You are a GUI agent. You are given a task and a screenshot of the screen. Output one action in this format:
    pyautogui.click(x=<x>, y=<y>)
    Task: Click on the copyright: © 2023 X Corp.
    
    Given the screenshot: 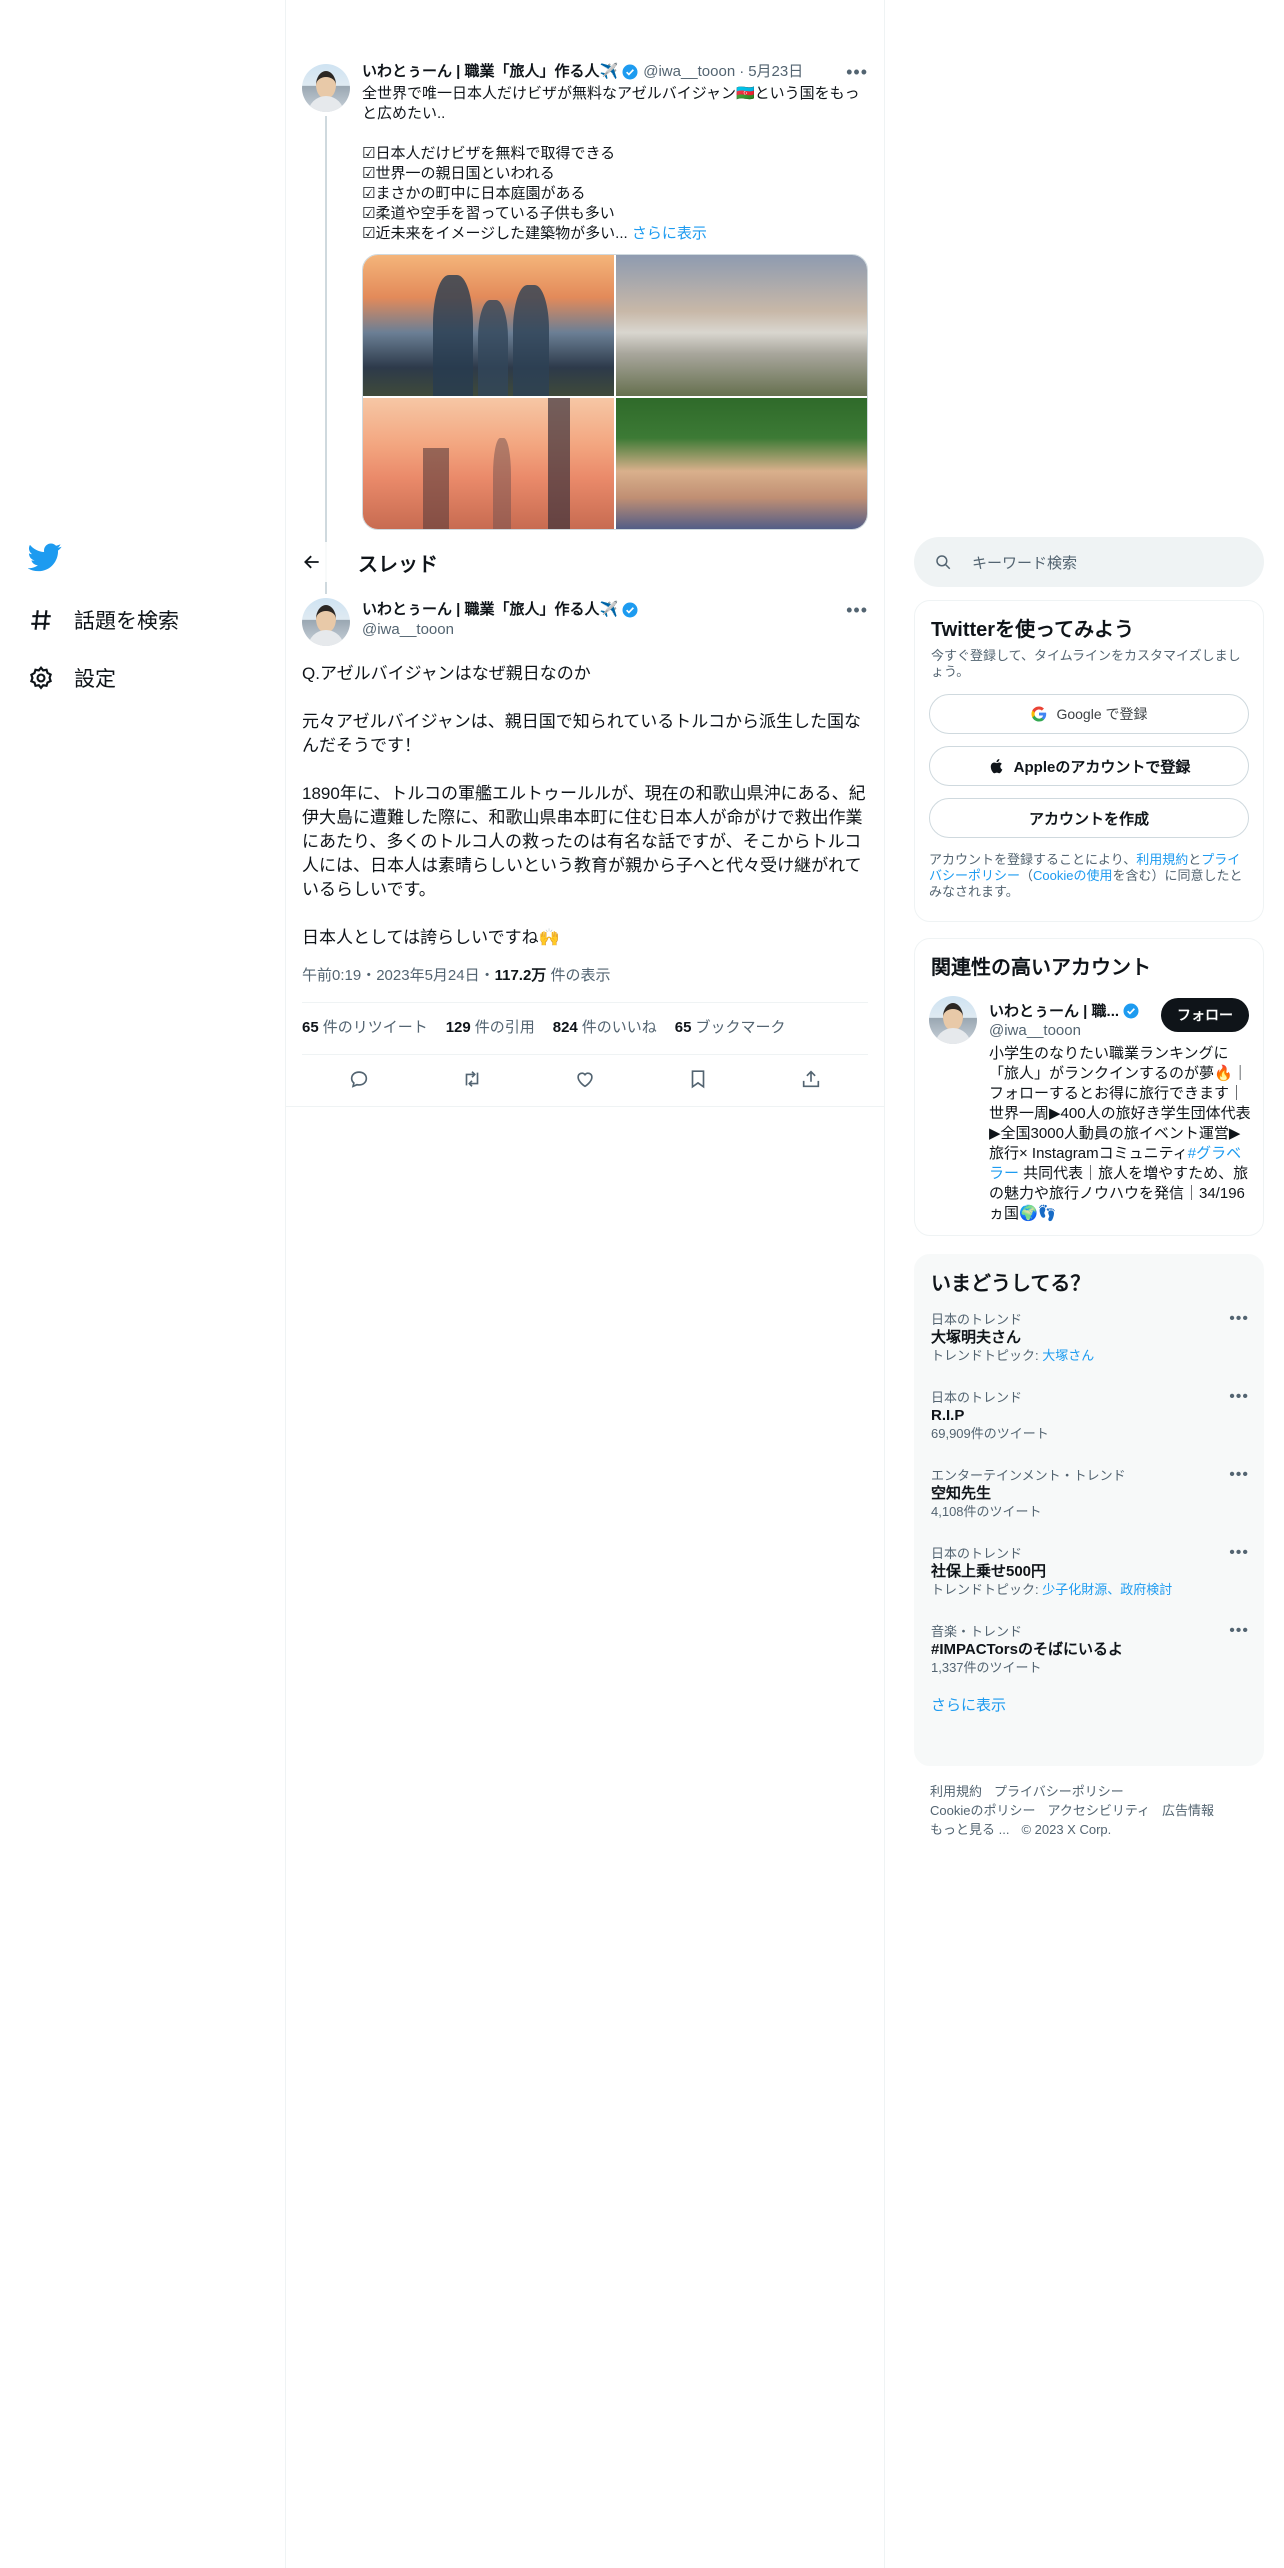 What is the action you would take?
    pyautogui.click(x=1066, y=1829)
    